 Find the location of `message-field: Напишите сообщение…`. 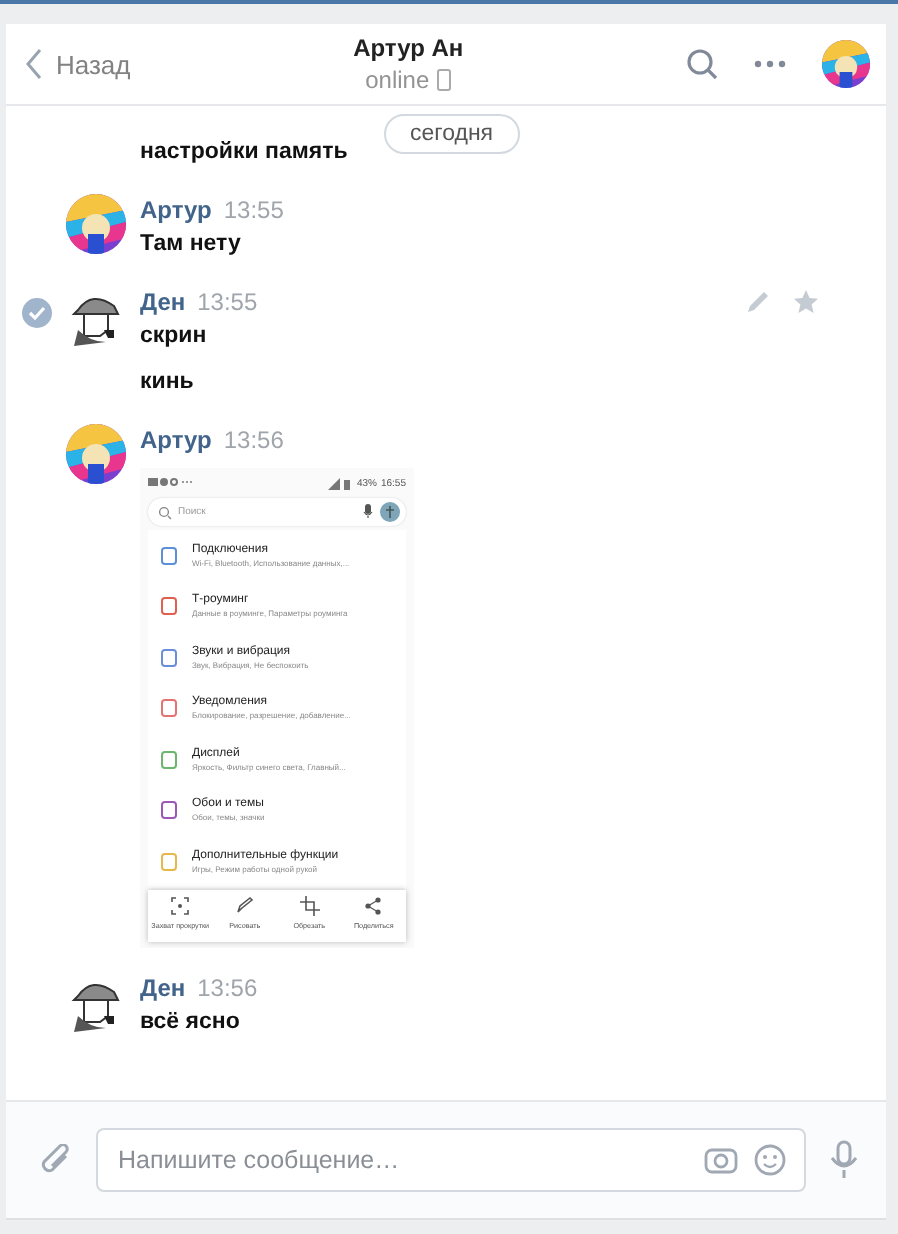

message-field: Напишите сообщение… is located at coordinates (451, 1160).